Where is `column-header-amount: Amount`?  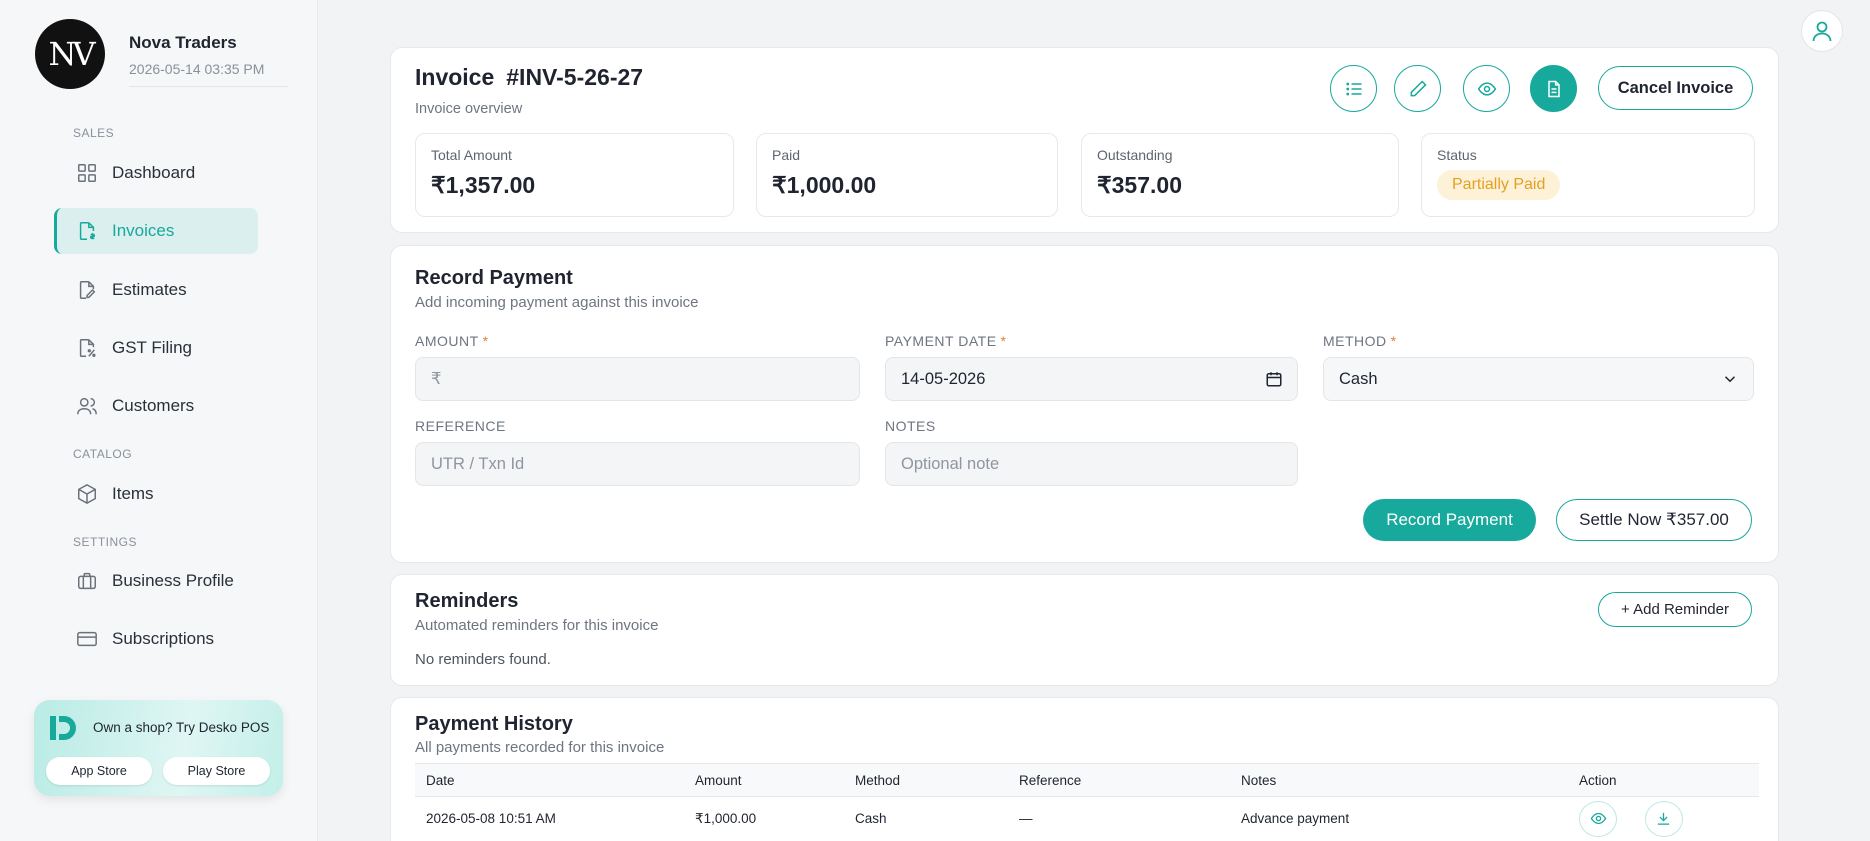
column-header-amount: Amount is located at coordinates (764, 780).